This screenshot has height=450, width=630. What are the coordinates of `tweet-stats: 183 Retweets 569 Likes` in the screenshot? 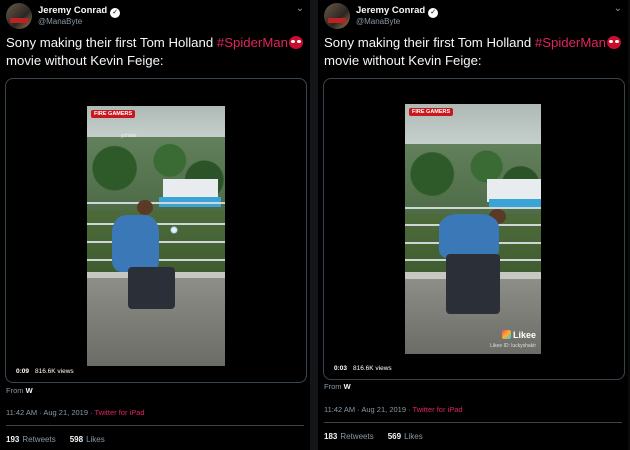 It's located at (373, 436).